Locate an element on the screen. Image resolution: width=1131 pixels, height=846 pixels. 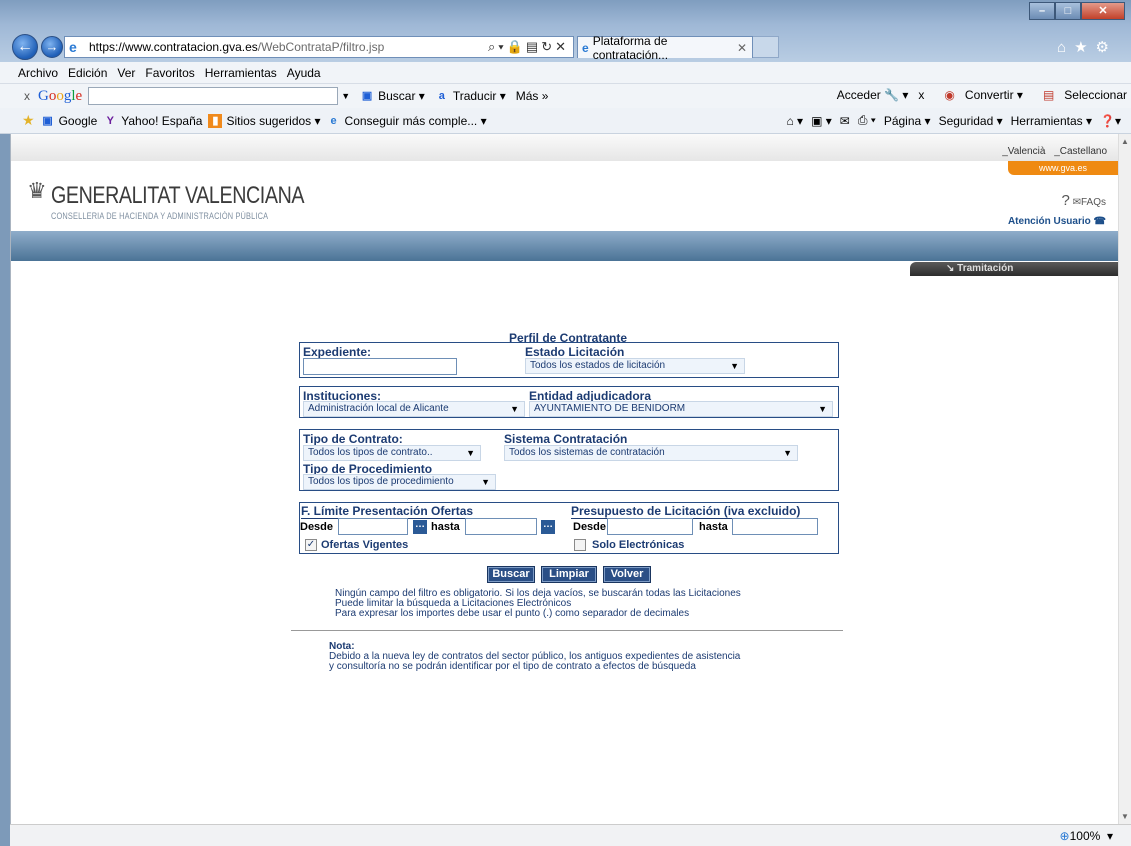
gva-link: www.gva.es is located at coordinates (1063, 168).